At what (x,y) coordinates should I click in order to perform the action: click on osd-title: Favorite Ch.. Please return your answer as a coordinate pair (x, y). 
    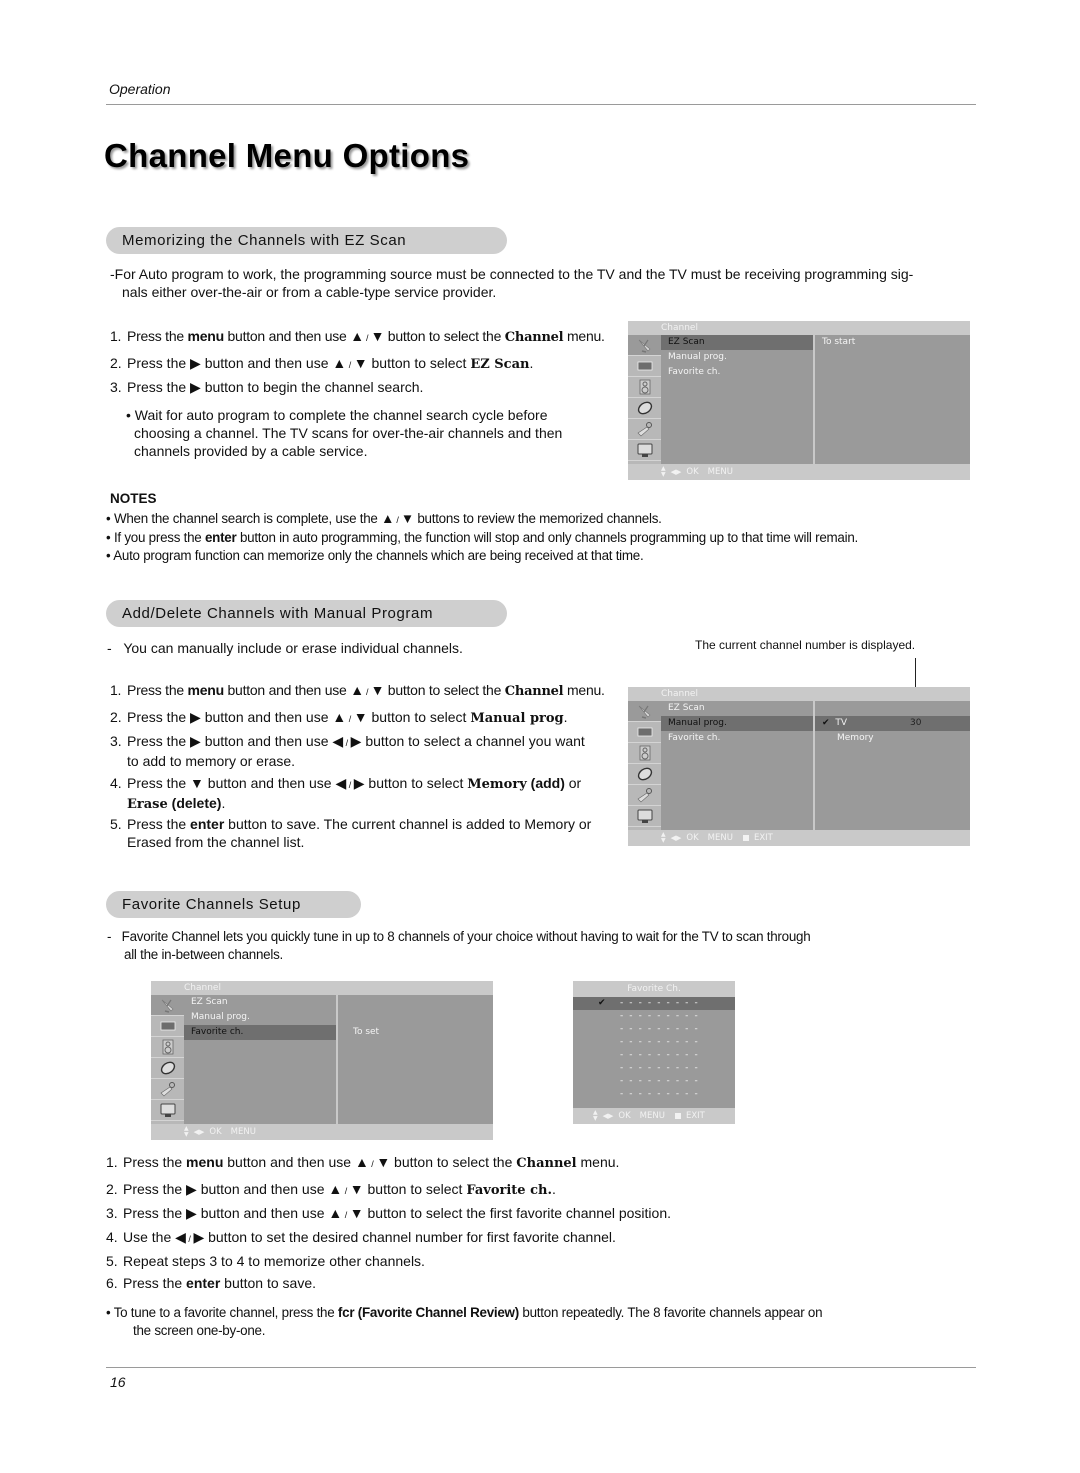
    Looking at the image, I should click on (654, 989).